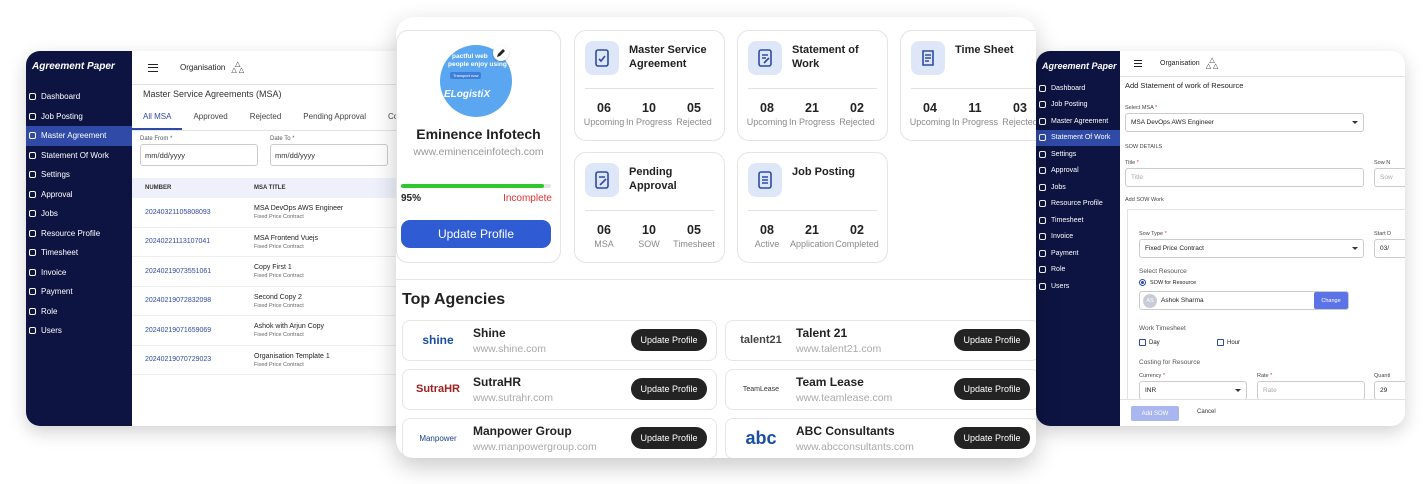 The image size is (1424, 484). What do you see at coordinates (1244, 177) in the screenshot?
I see `title-input: Title` at bounding box center [1244, 177].